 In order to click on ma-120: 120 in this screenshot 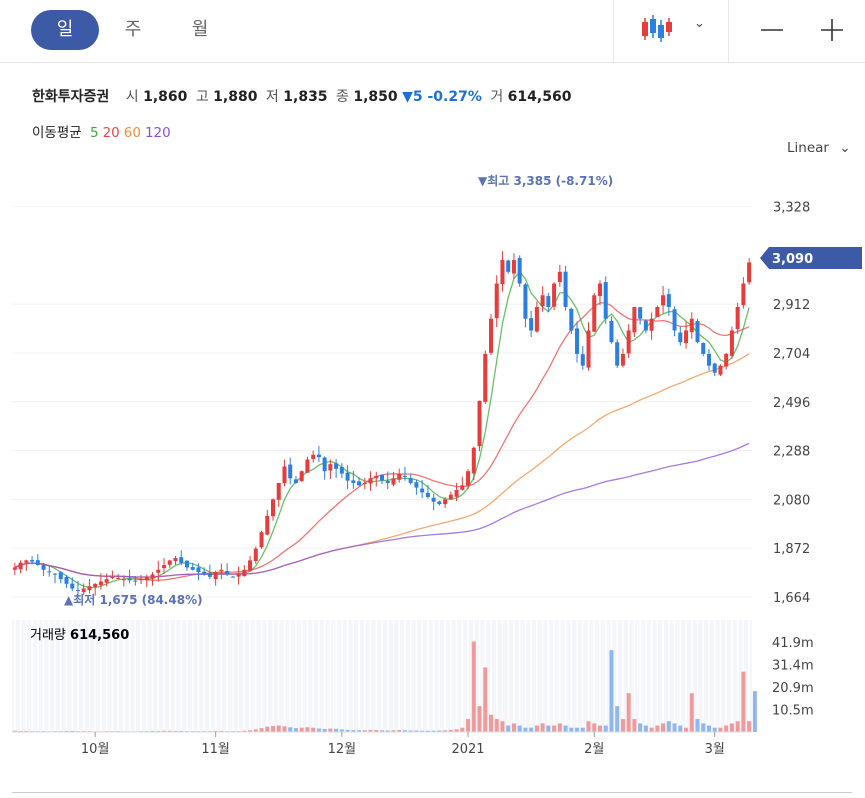, I will do `click(158, 133)`.